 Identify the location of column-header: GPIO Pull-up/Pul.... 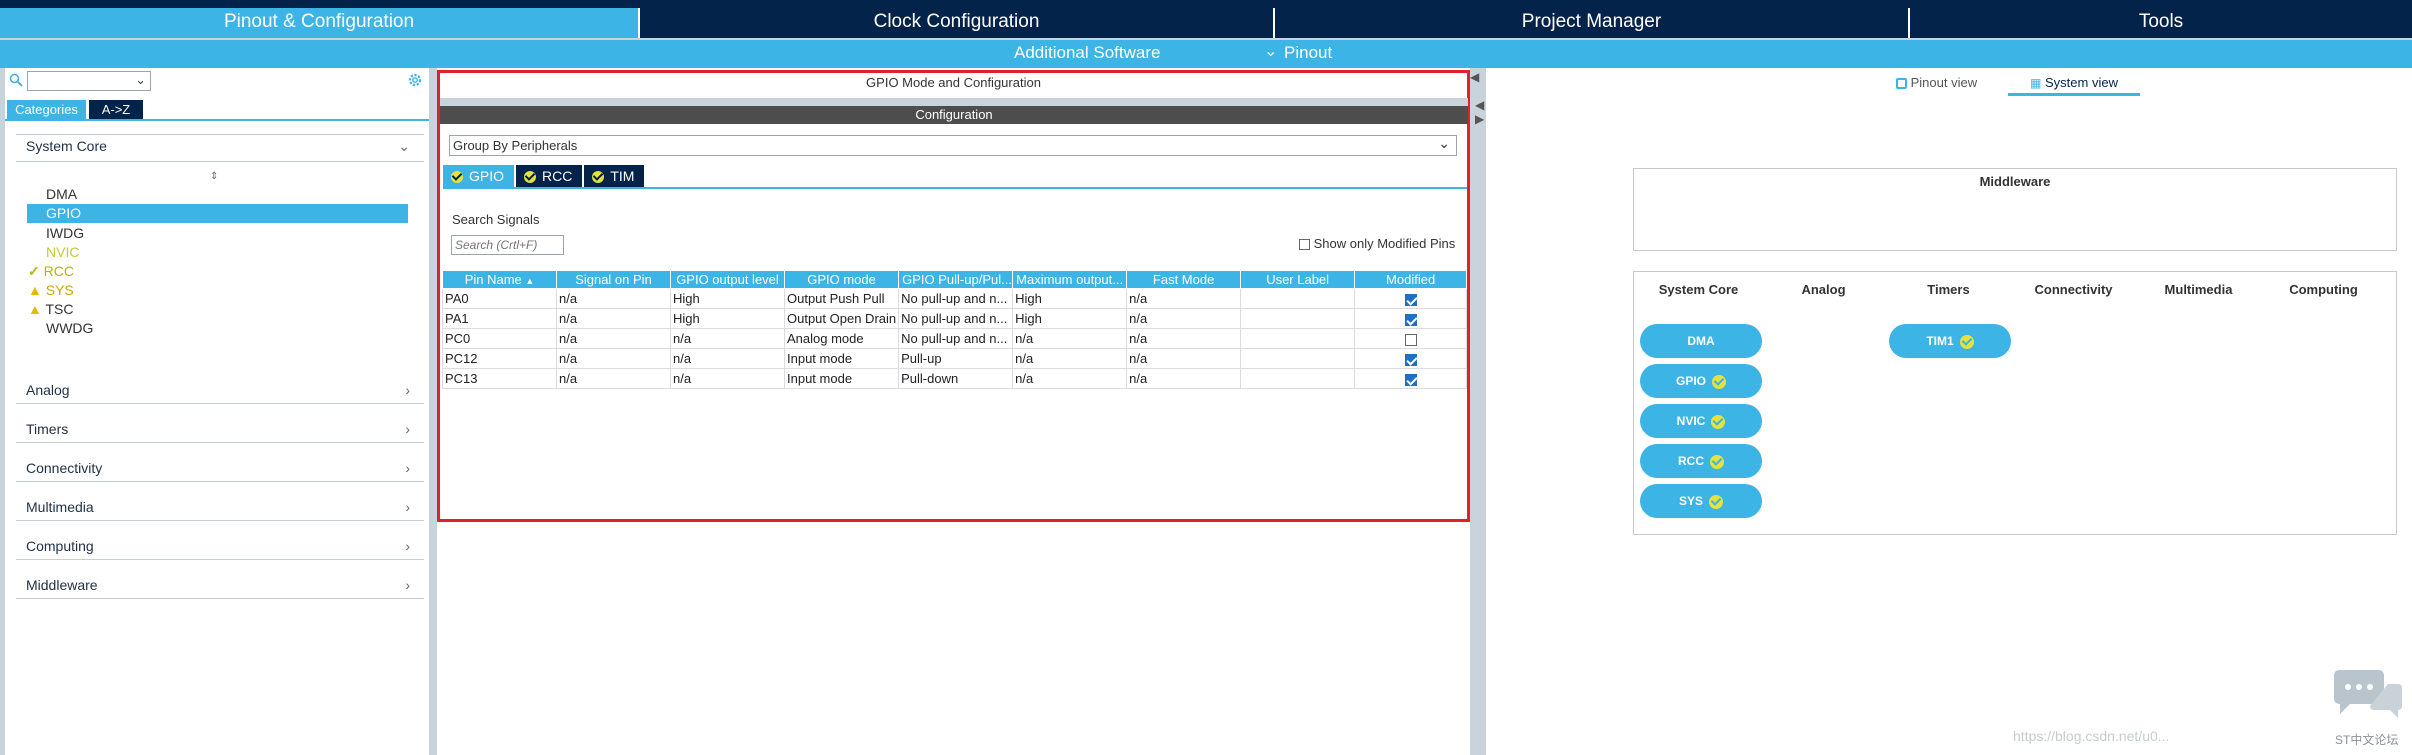
(956, 279).